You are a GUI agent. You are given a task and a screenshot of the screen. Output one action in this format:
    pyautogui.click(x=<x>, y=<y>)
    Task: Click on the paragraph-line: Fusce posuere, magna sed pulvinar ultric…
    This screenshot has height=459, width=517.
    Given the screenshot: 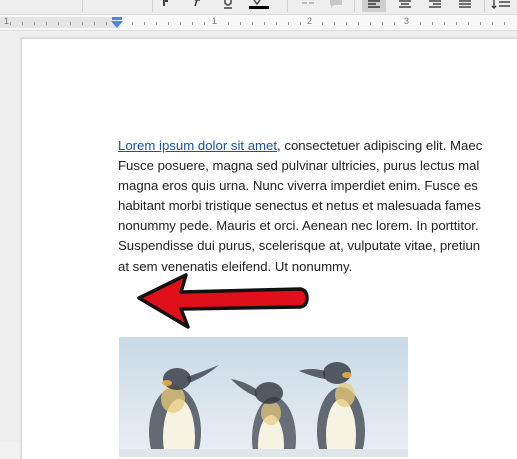 What is the action you would take?
    pyautogui.click(x=299, y=166)
    